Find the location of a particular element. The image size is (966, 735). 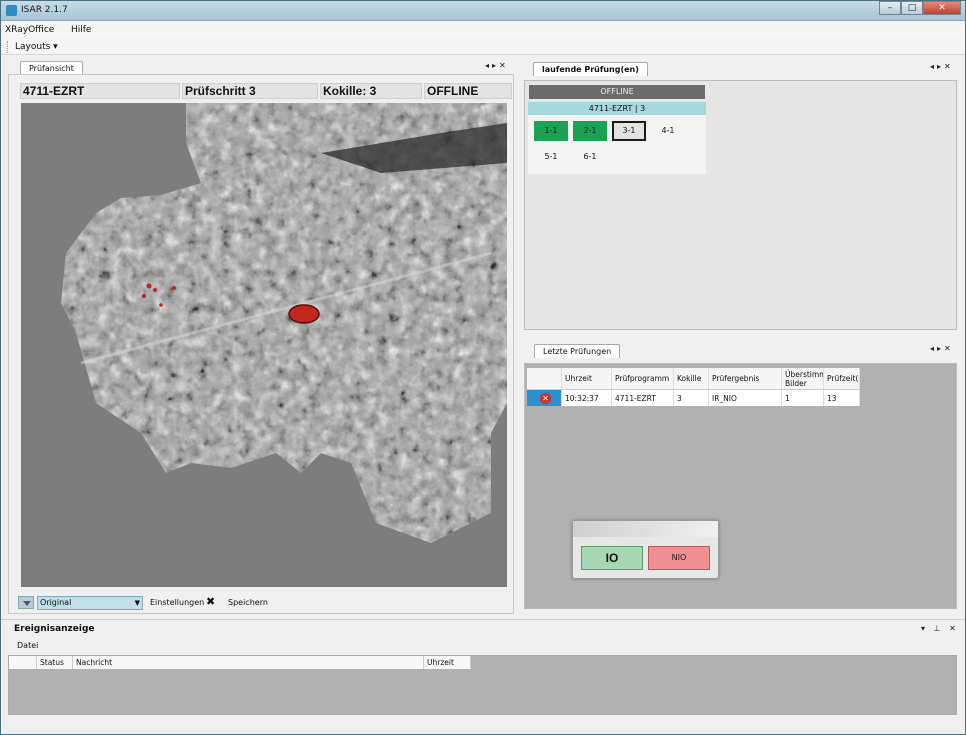

job-title: 4711-EZRT | 3 is located at coordinates (617, 108).